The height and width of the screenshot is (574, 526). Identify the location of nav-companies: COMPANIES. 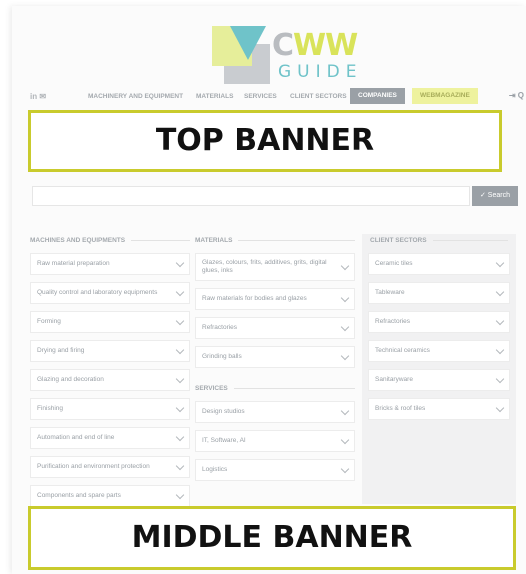
(377, 96).